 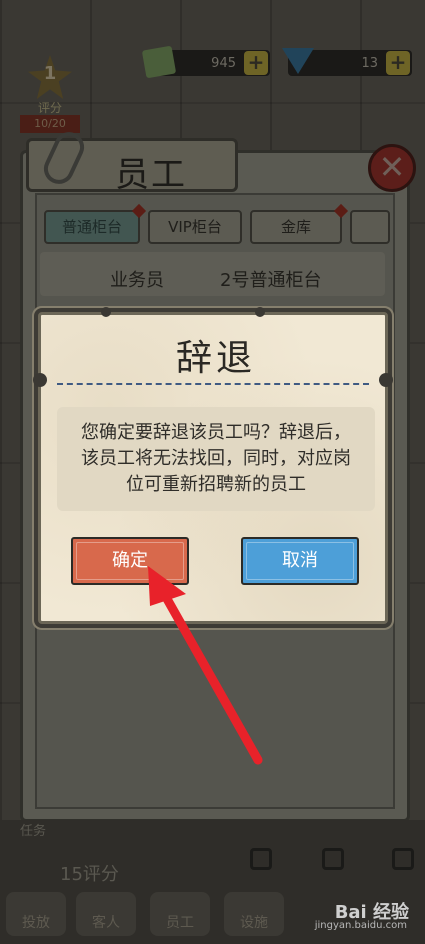 I want to click on dialog-message: 您确定要辞退该员工吗？辞退后，该员工将无法找回，同时，对应岗位可重新招聘新的员工, so click(x=216, y=458).